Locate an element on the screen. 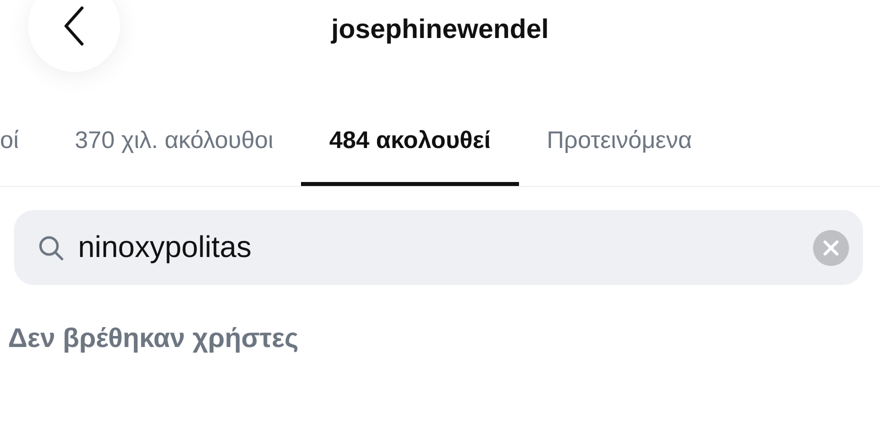 This screenshot has height=426, width=880. tab: Προτεινόμενα is located at coordinates (619, 143).